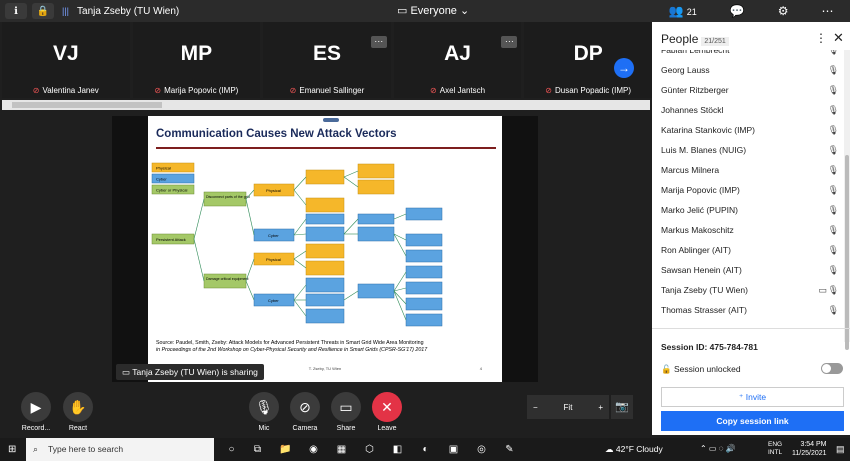 This screenshot has height=461, width=850. I want to click on participant-name-label: ⊘ Marija Popovic (IMP), so click(197, 90).